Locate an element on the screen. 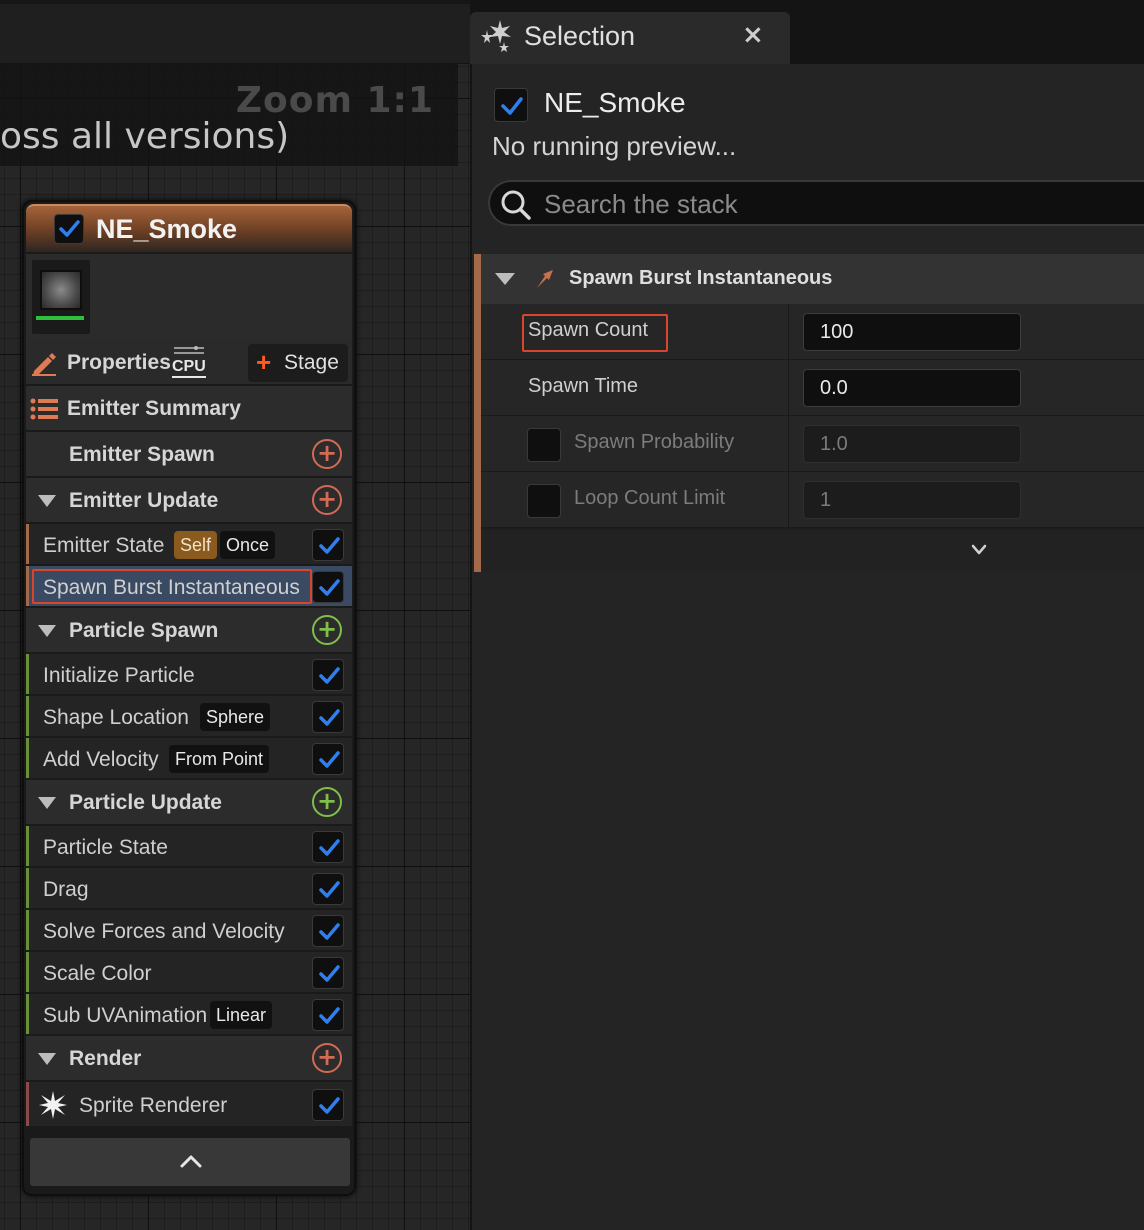  emitter-thumbnail is located at coordinates (61, 297).